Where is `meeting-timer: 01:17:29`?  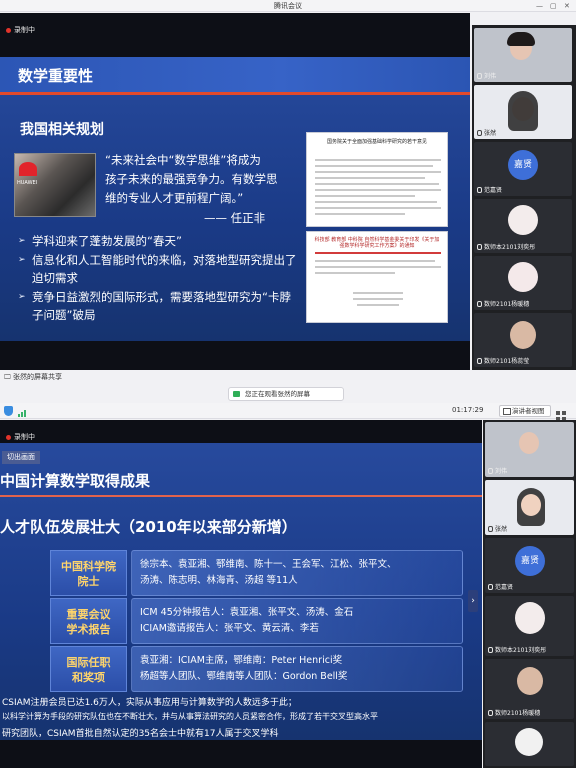 meeting-timer: 01:17:29 is located at coordinates (468, 410).